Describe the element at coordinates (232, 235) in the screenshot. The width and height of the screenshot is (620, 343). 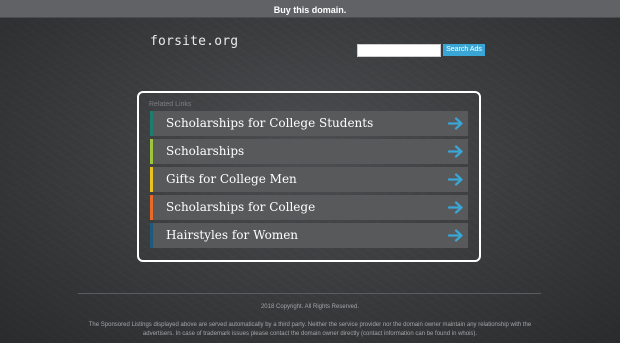
I see `link-label: Hairstyles for Women` at that location.